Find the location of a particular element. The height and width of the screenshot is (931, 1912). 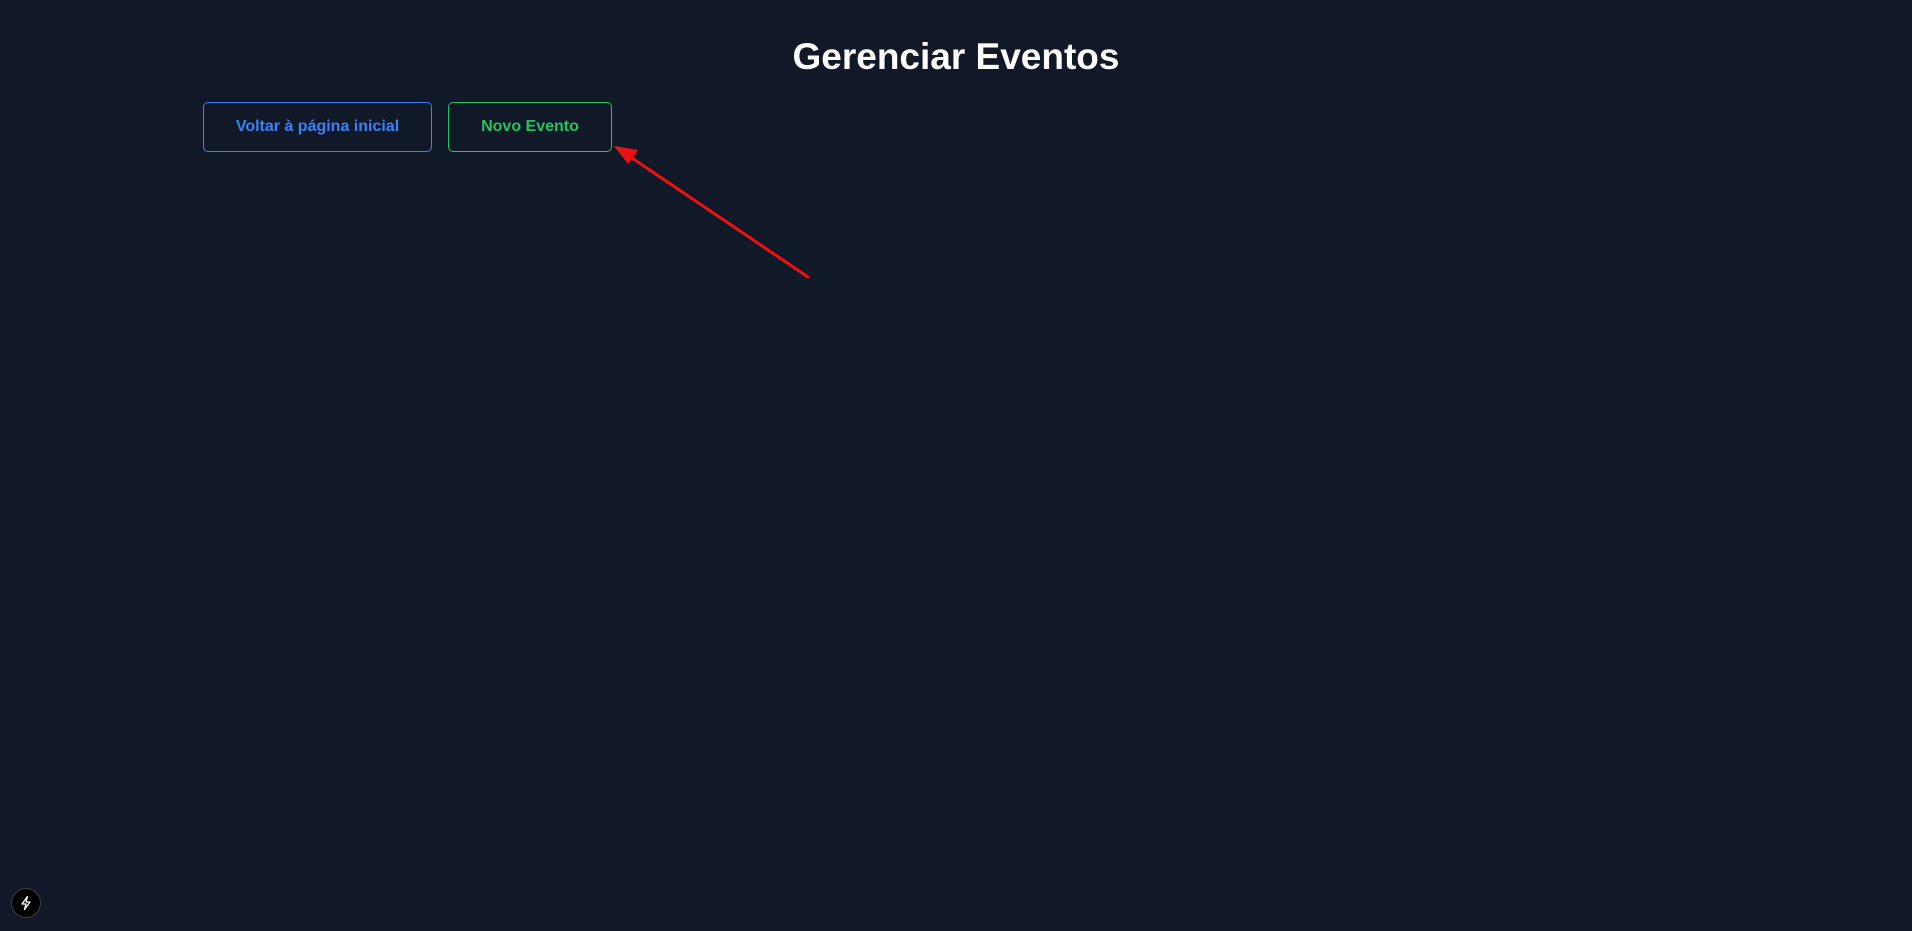

dev-tools-badge is located at coordinates (26, 903).